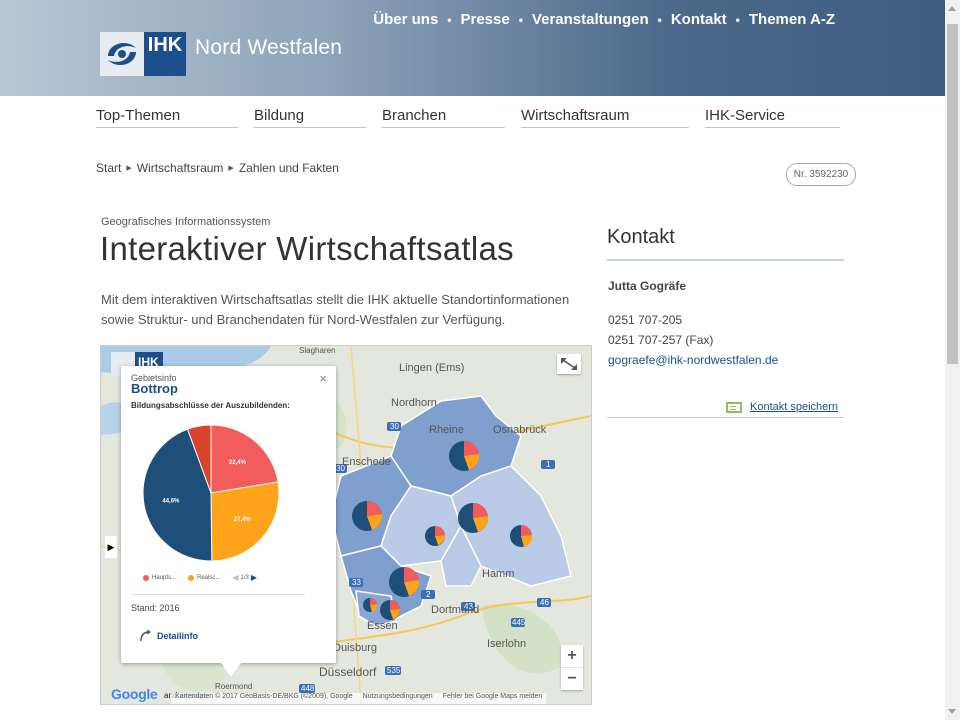 This screenshot has width=960, height=720. I want to click on zoom-control: + −, so click(572, 667).